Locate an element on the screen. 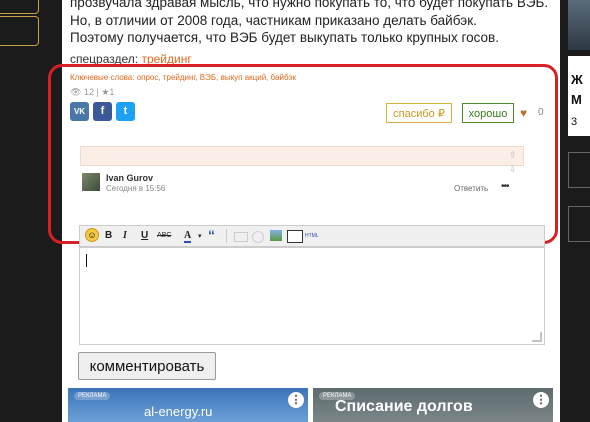 This screenshot has height=422, width=590. good-button: хорошо is located at coordinates (488, 113).